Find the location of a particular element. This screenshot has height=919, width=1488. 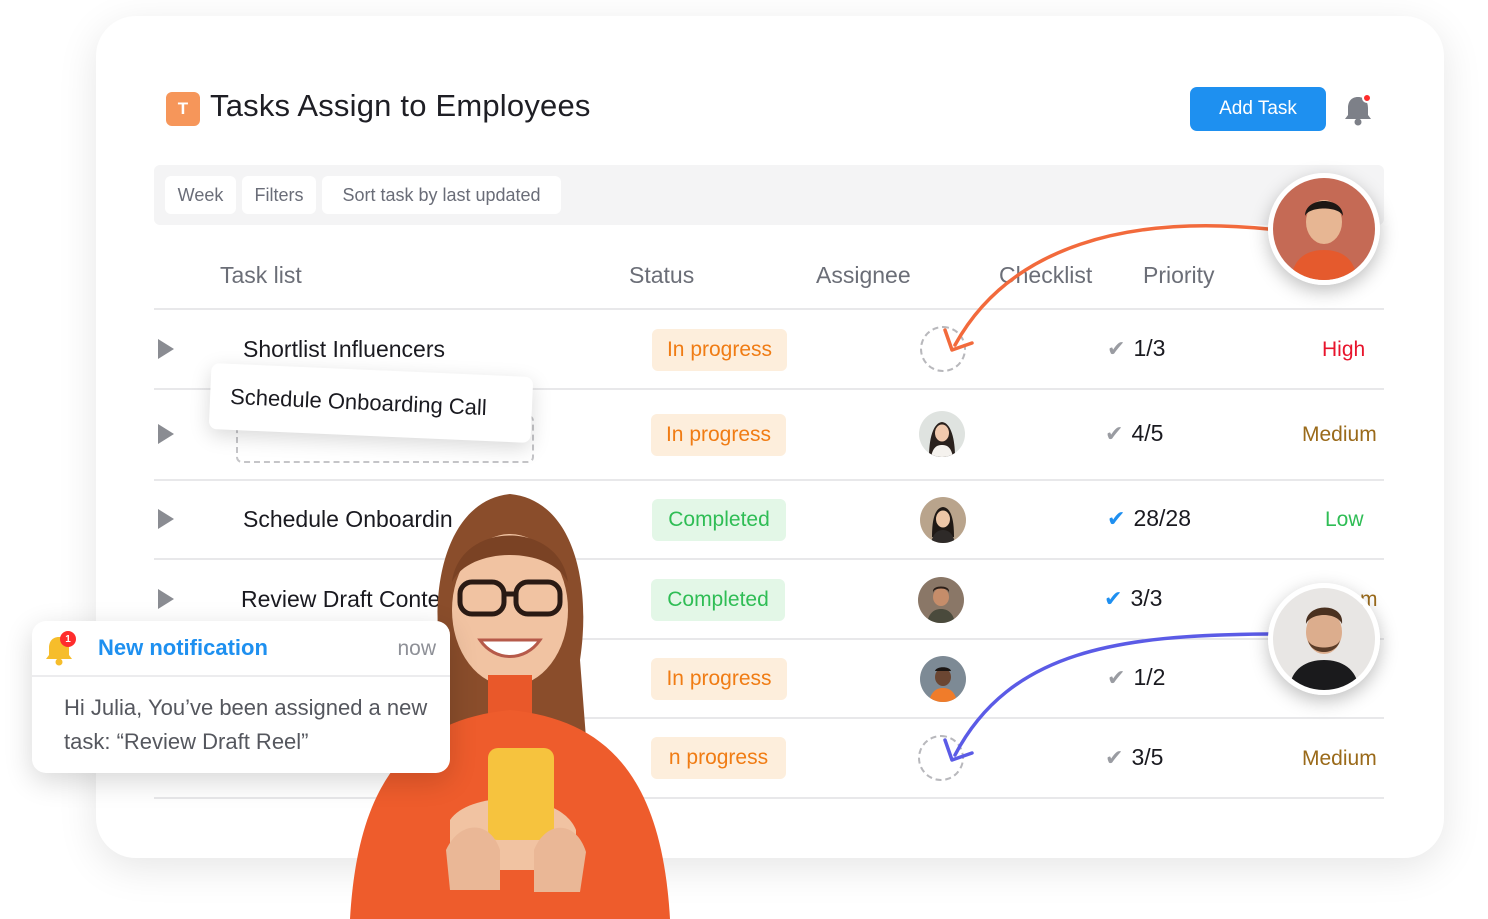

task-name: Shortlist Influencers is located at coordinates (344, 349).